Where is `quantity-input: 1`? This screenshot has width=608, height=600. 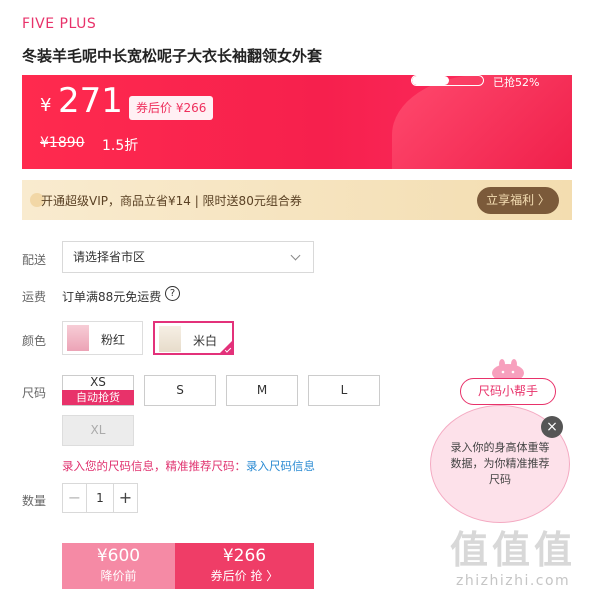
quantity-input: 1 is located at coordinates (100, 498).